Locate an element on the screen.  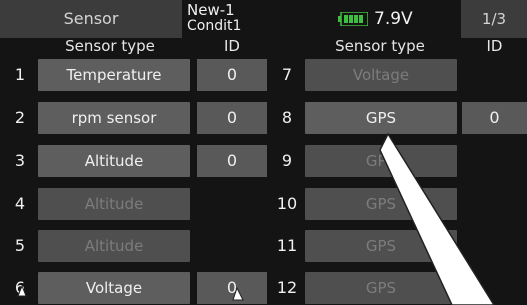
sensor-type-button: GPS is located at coordinates (381, 118).